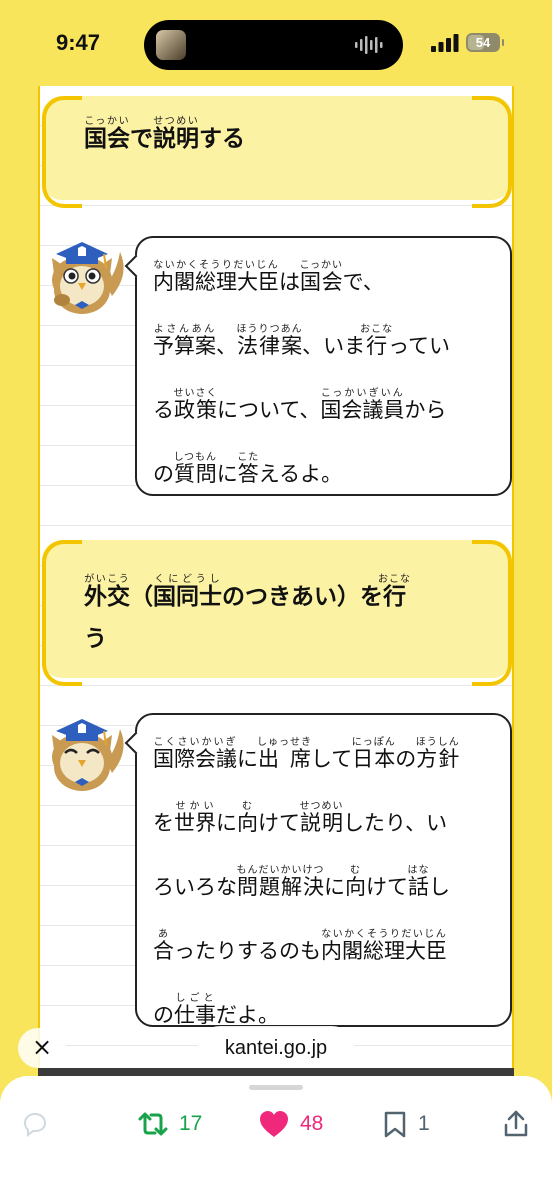  I want to click on furigana-reading: ないかくそうりだいじん, so click(216, 265).